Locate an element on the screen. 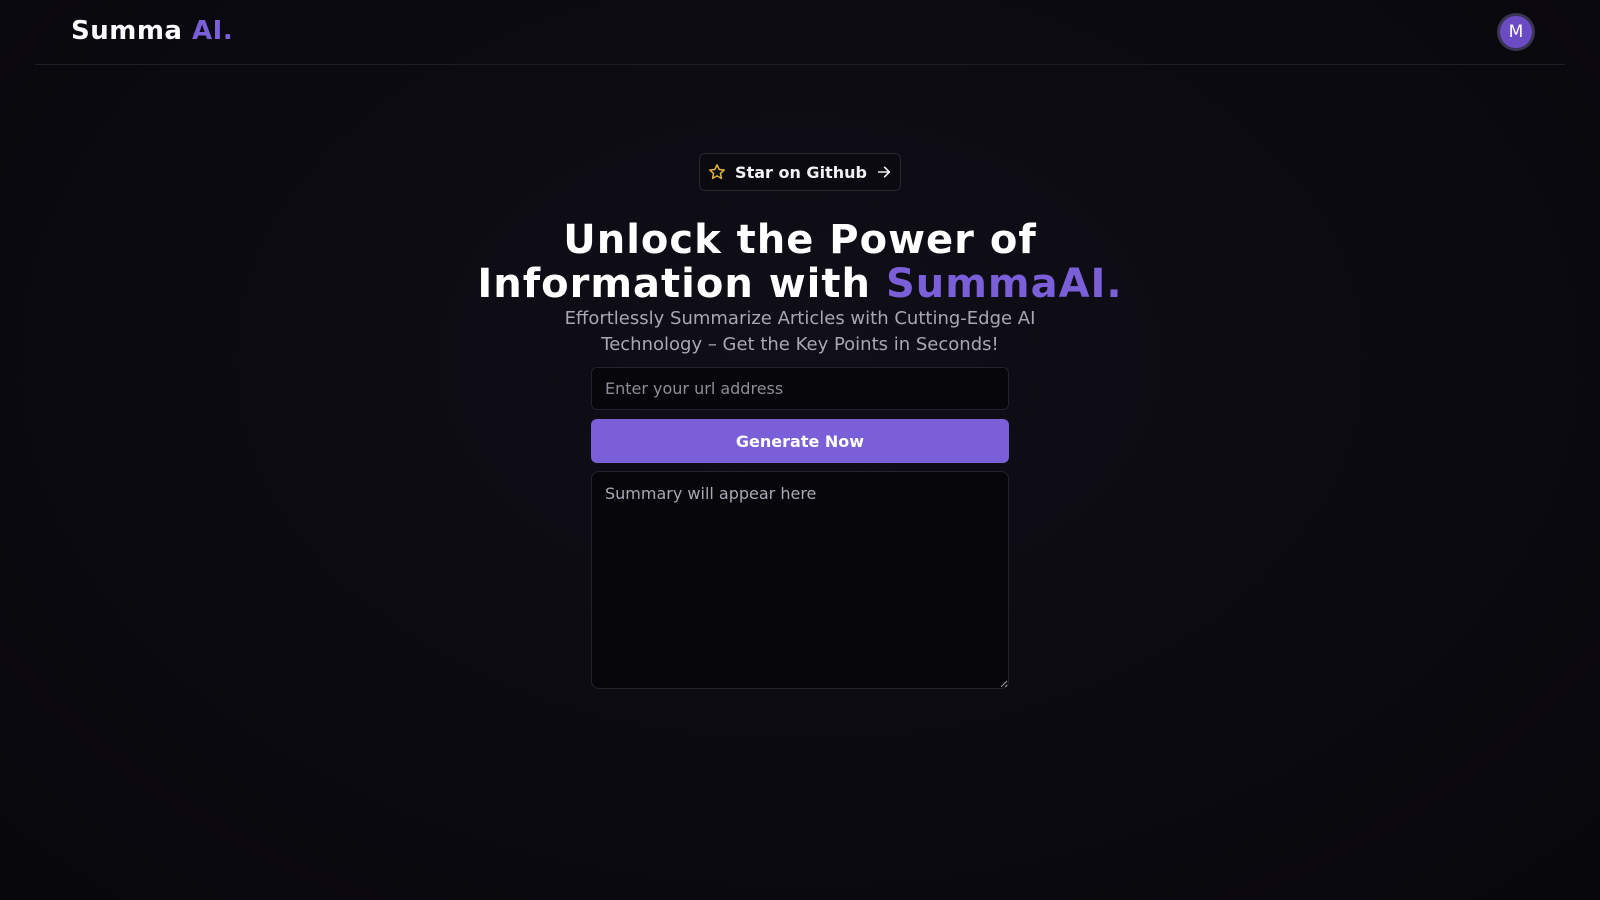  url-input is located at coordinates (800, 388).